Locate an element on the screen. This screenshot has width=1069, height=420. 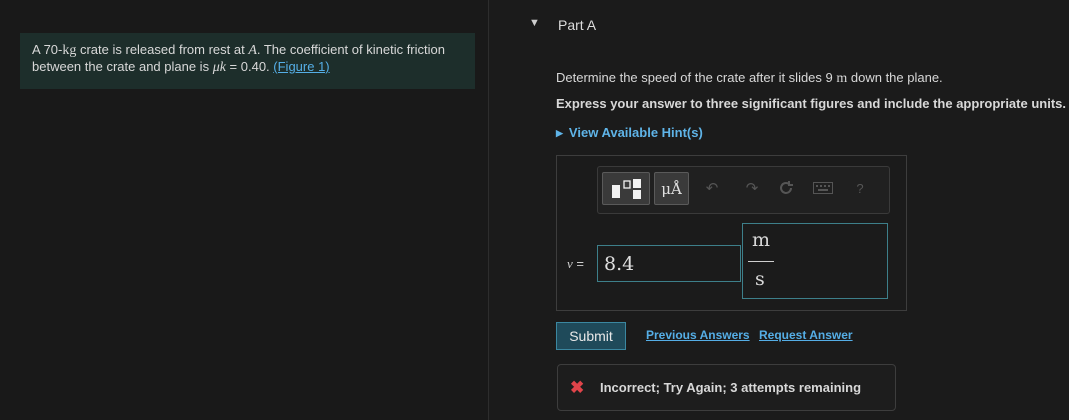
template-button is located at coordinates (626, 188).